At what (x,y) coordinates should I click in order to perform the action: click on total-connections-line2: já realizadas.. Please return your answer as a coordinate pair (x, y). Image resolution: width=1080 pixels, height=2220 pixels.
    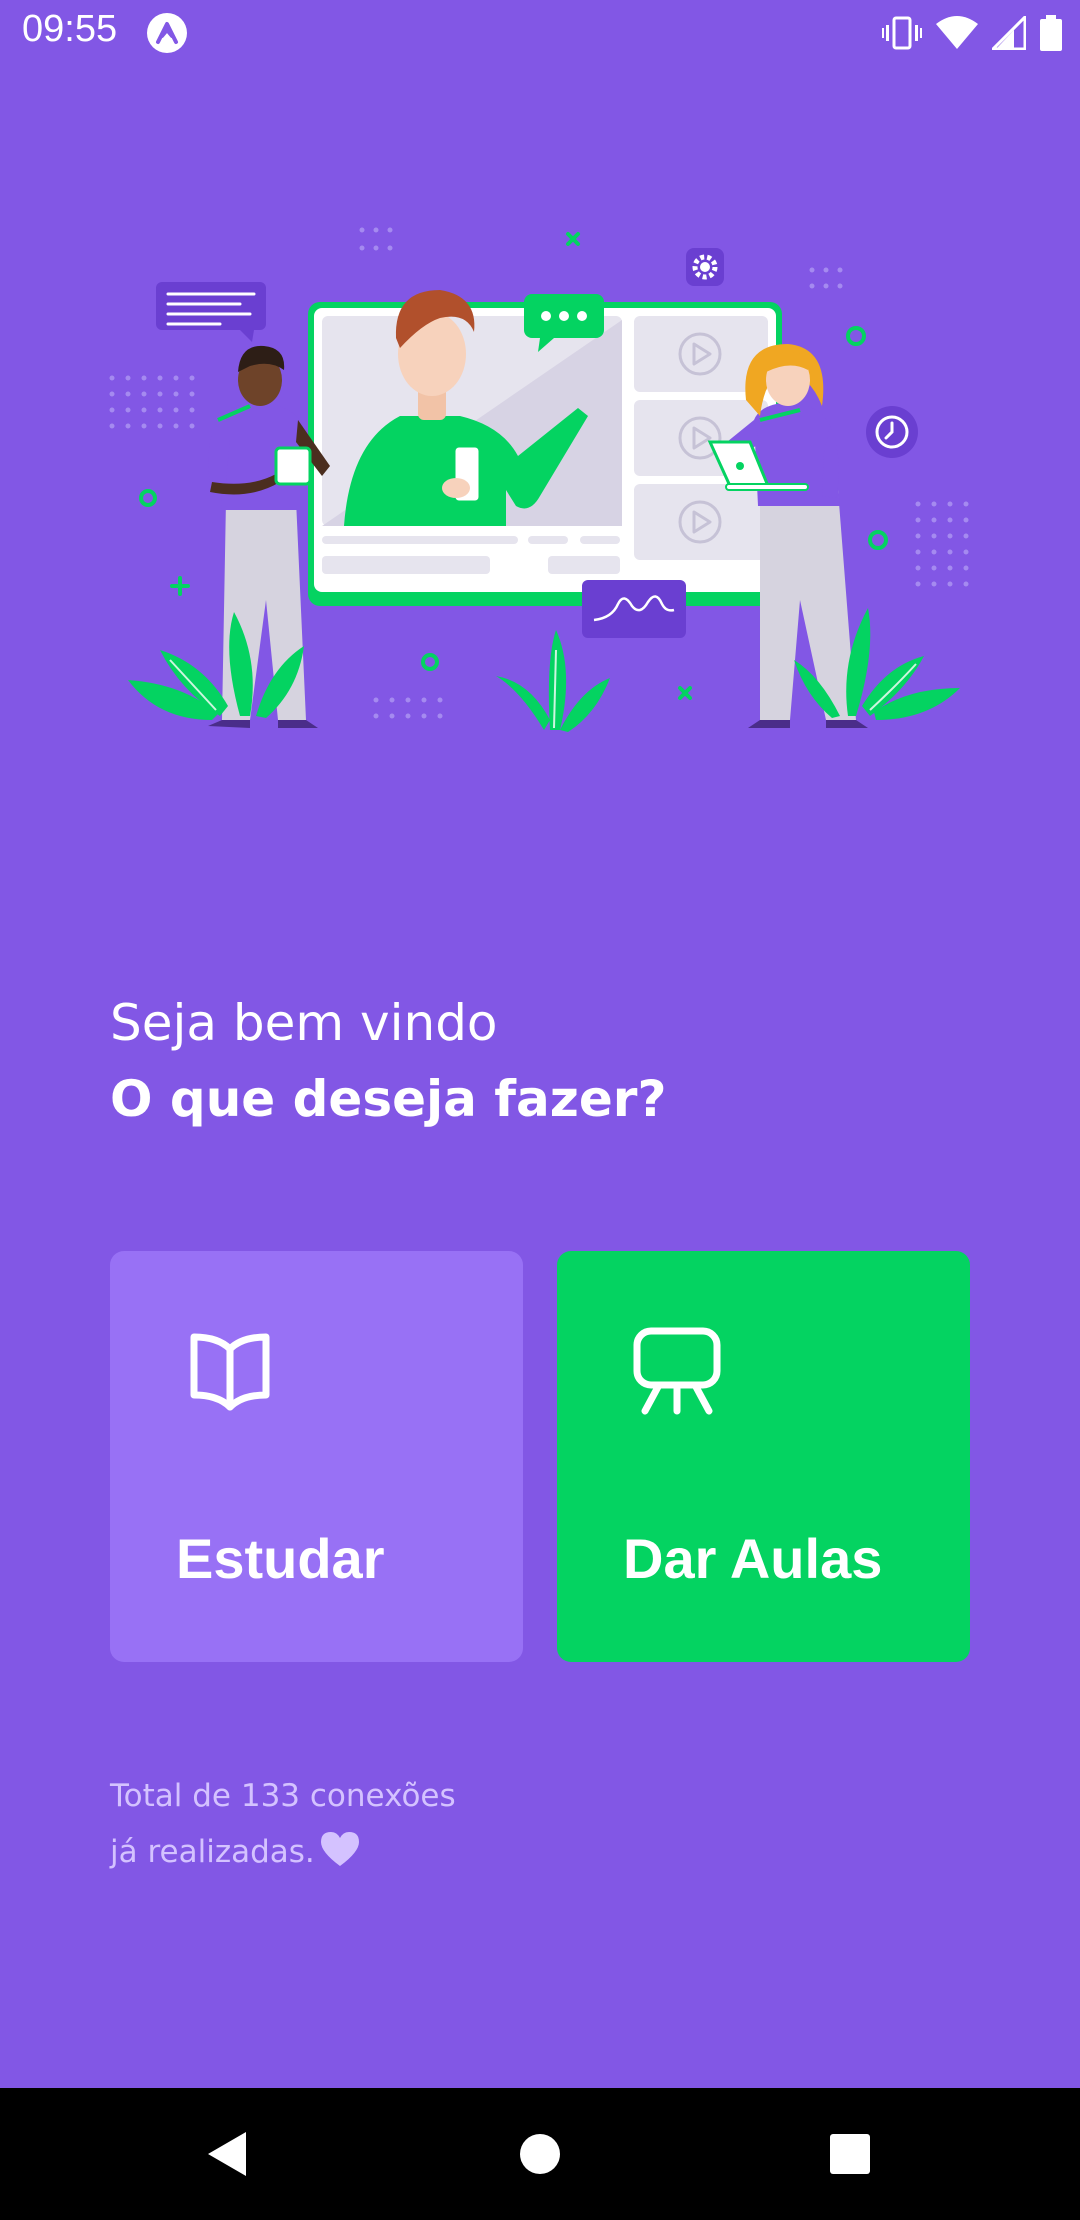
    Looking at the image, I should click on (212, 1852).